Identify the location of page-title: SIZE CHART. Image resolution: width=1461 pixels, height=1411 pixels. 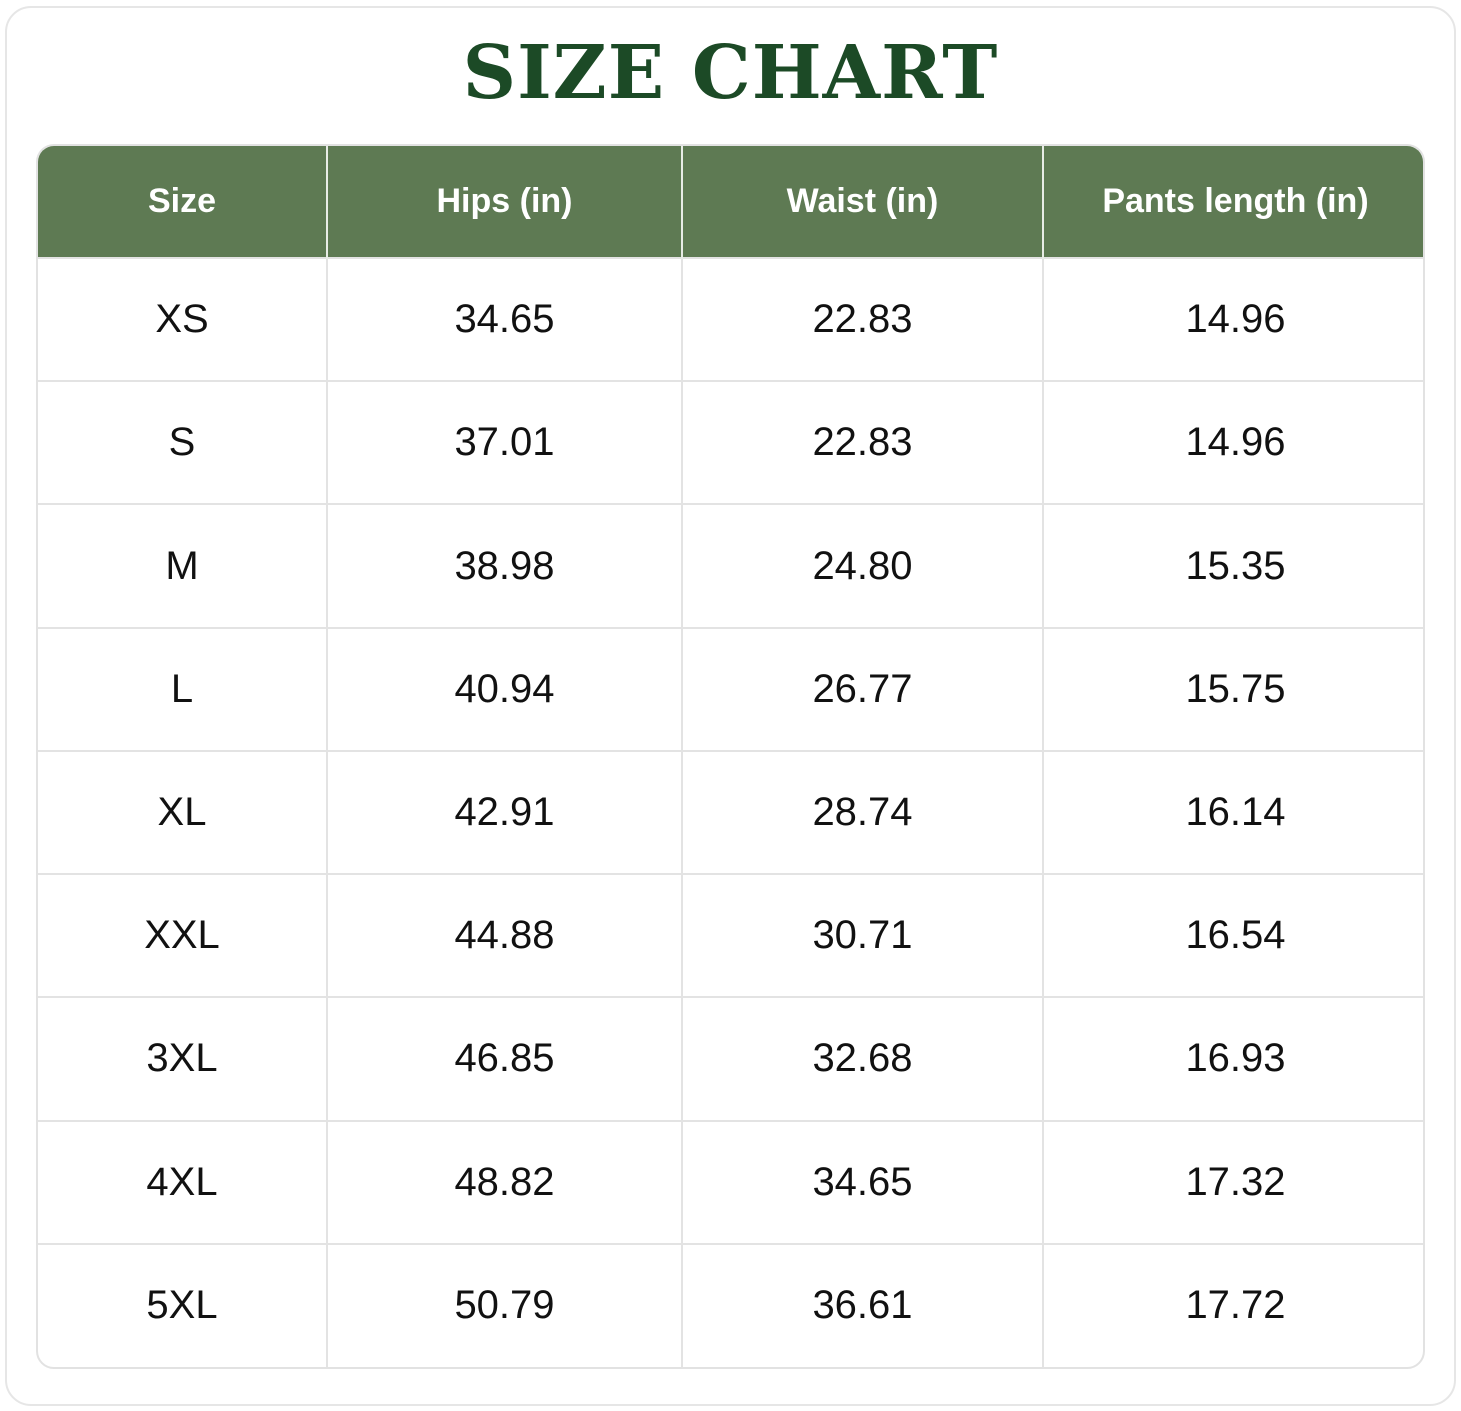
(730, 73).